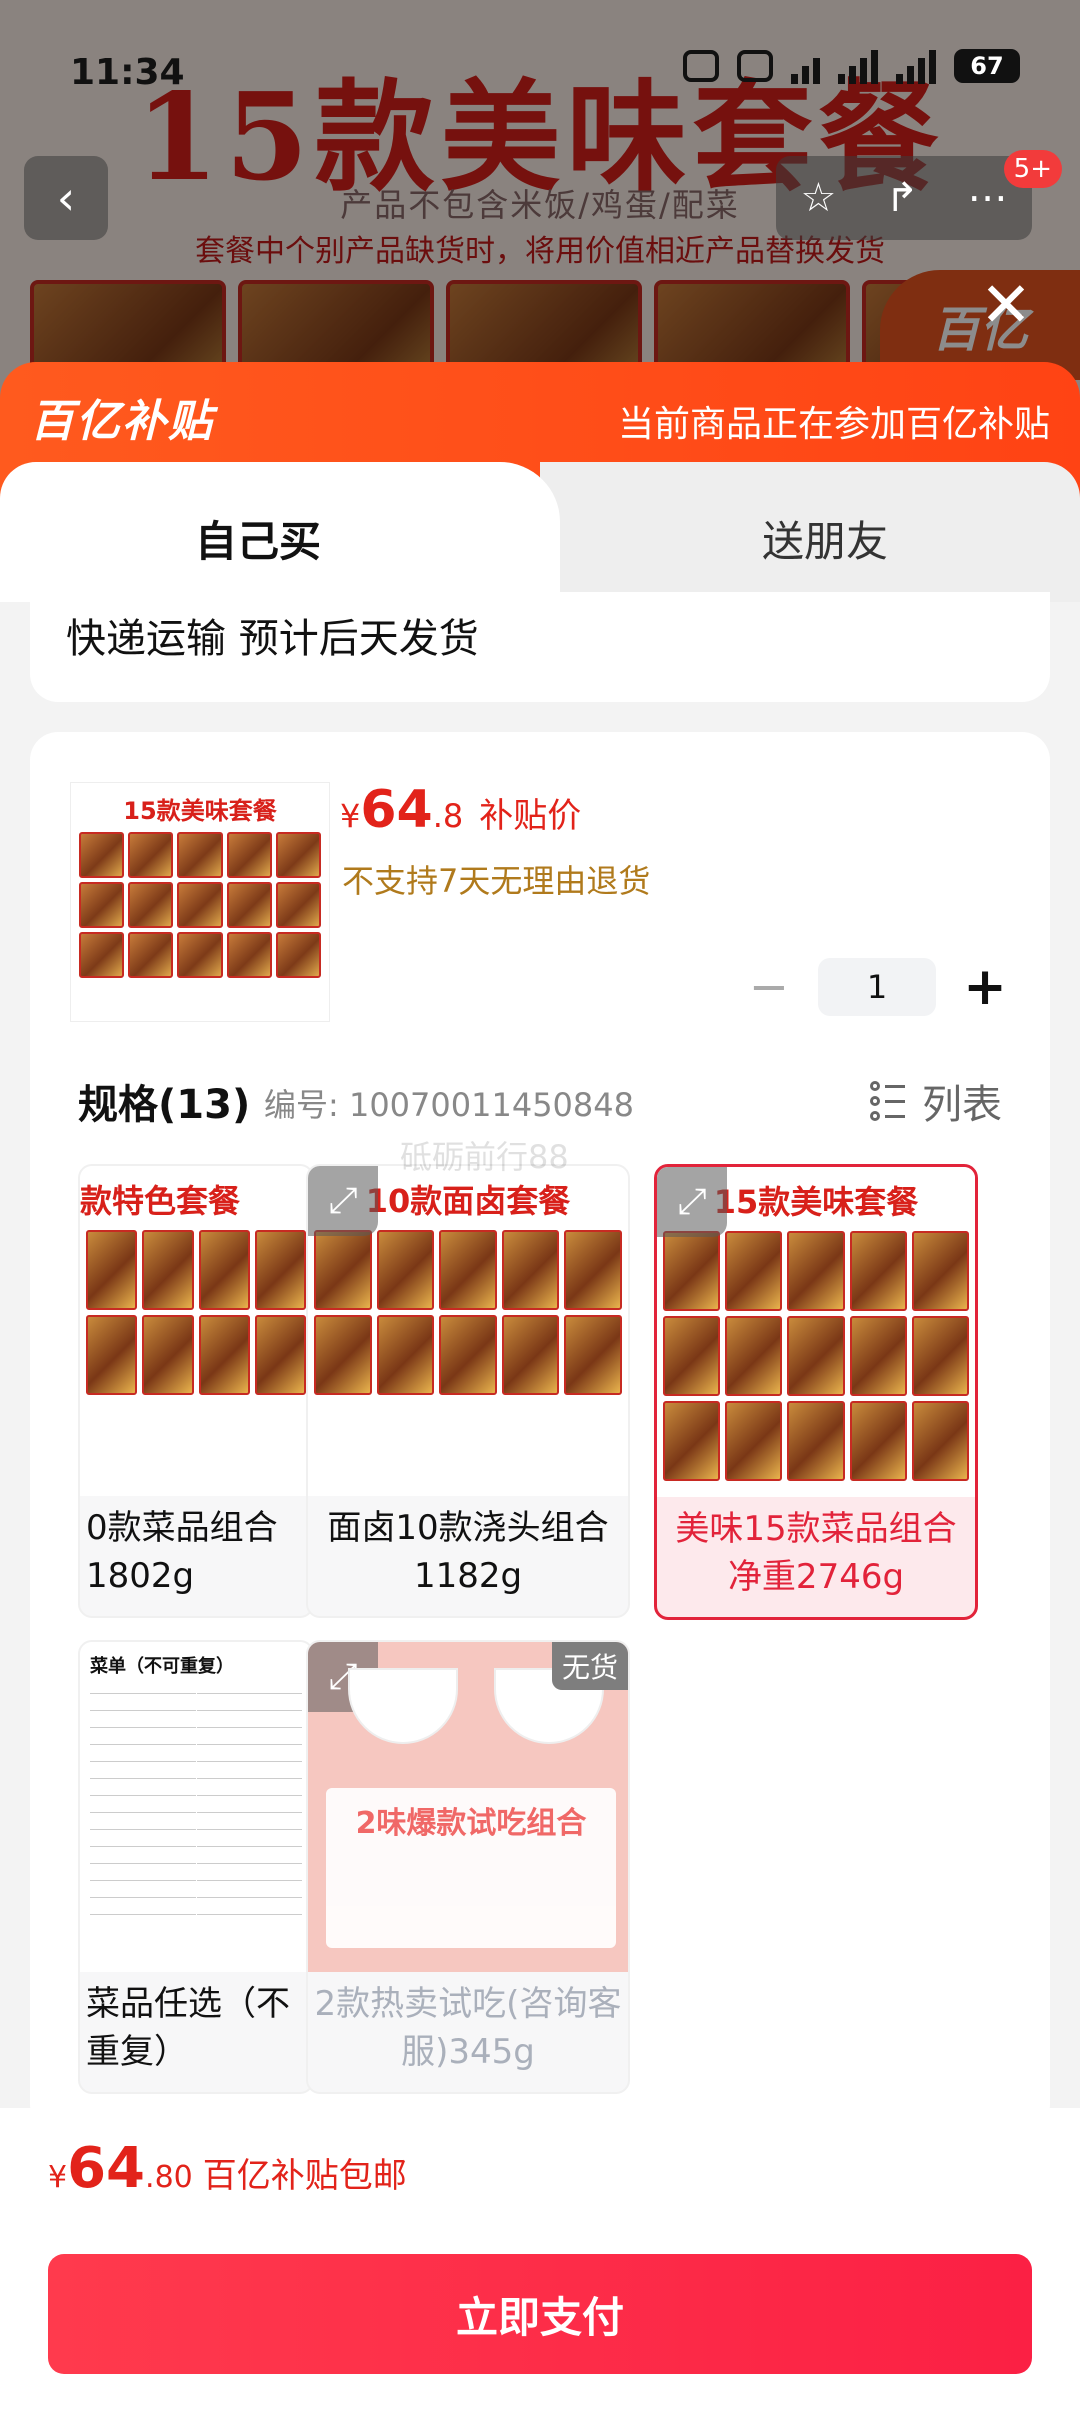 The image size is (1080, 2412). What do you see at coordinates (468, 1331) in the screenshot?
I see `spec-option-image: ⤢ 10款面卤套餐` at bounding box center [468, 1331].